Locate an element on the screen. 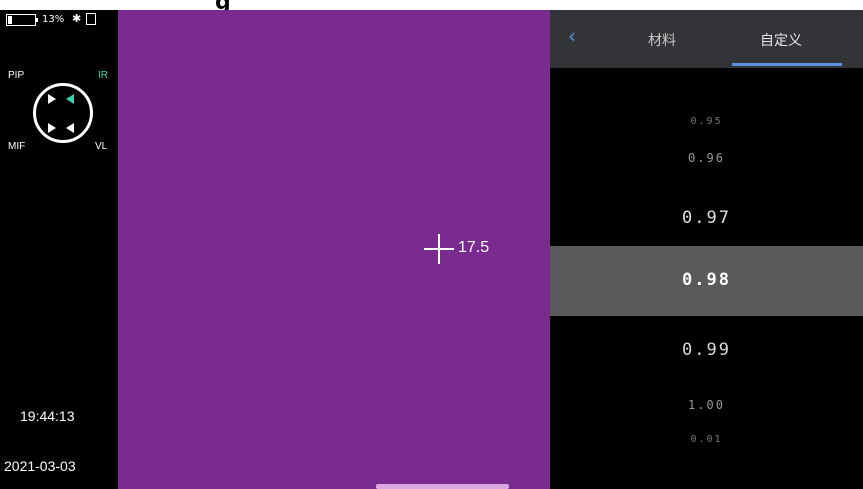 The height and width of the screenshot is (489, 863). crosshair-vertical is located at coordinates (439, 249).